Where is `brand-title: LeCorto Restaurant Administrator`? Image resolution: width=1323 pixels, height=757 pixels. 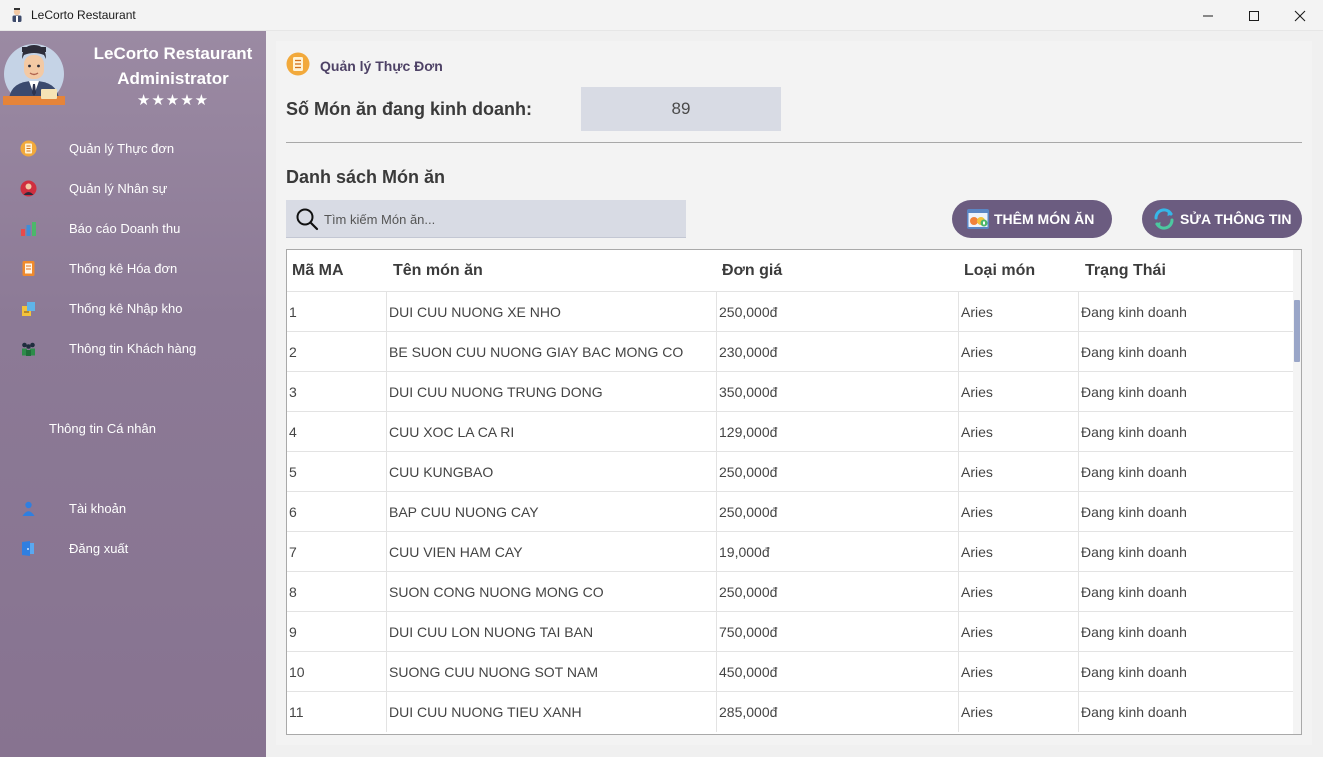 brand-title: LeCorto Restaurant Administrator is located at coordinates (173, 66).